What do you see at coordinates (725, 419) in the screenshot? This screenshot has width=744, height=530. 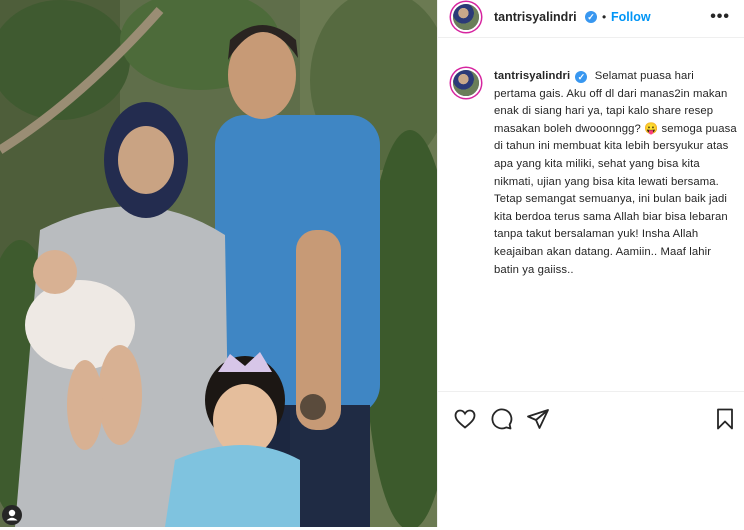 I see `bookmark-outline-icon` at bounding box center [725, 419].